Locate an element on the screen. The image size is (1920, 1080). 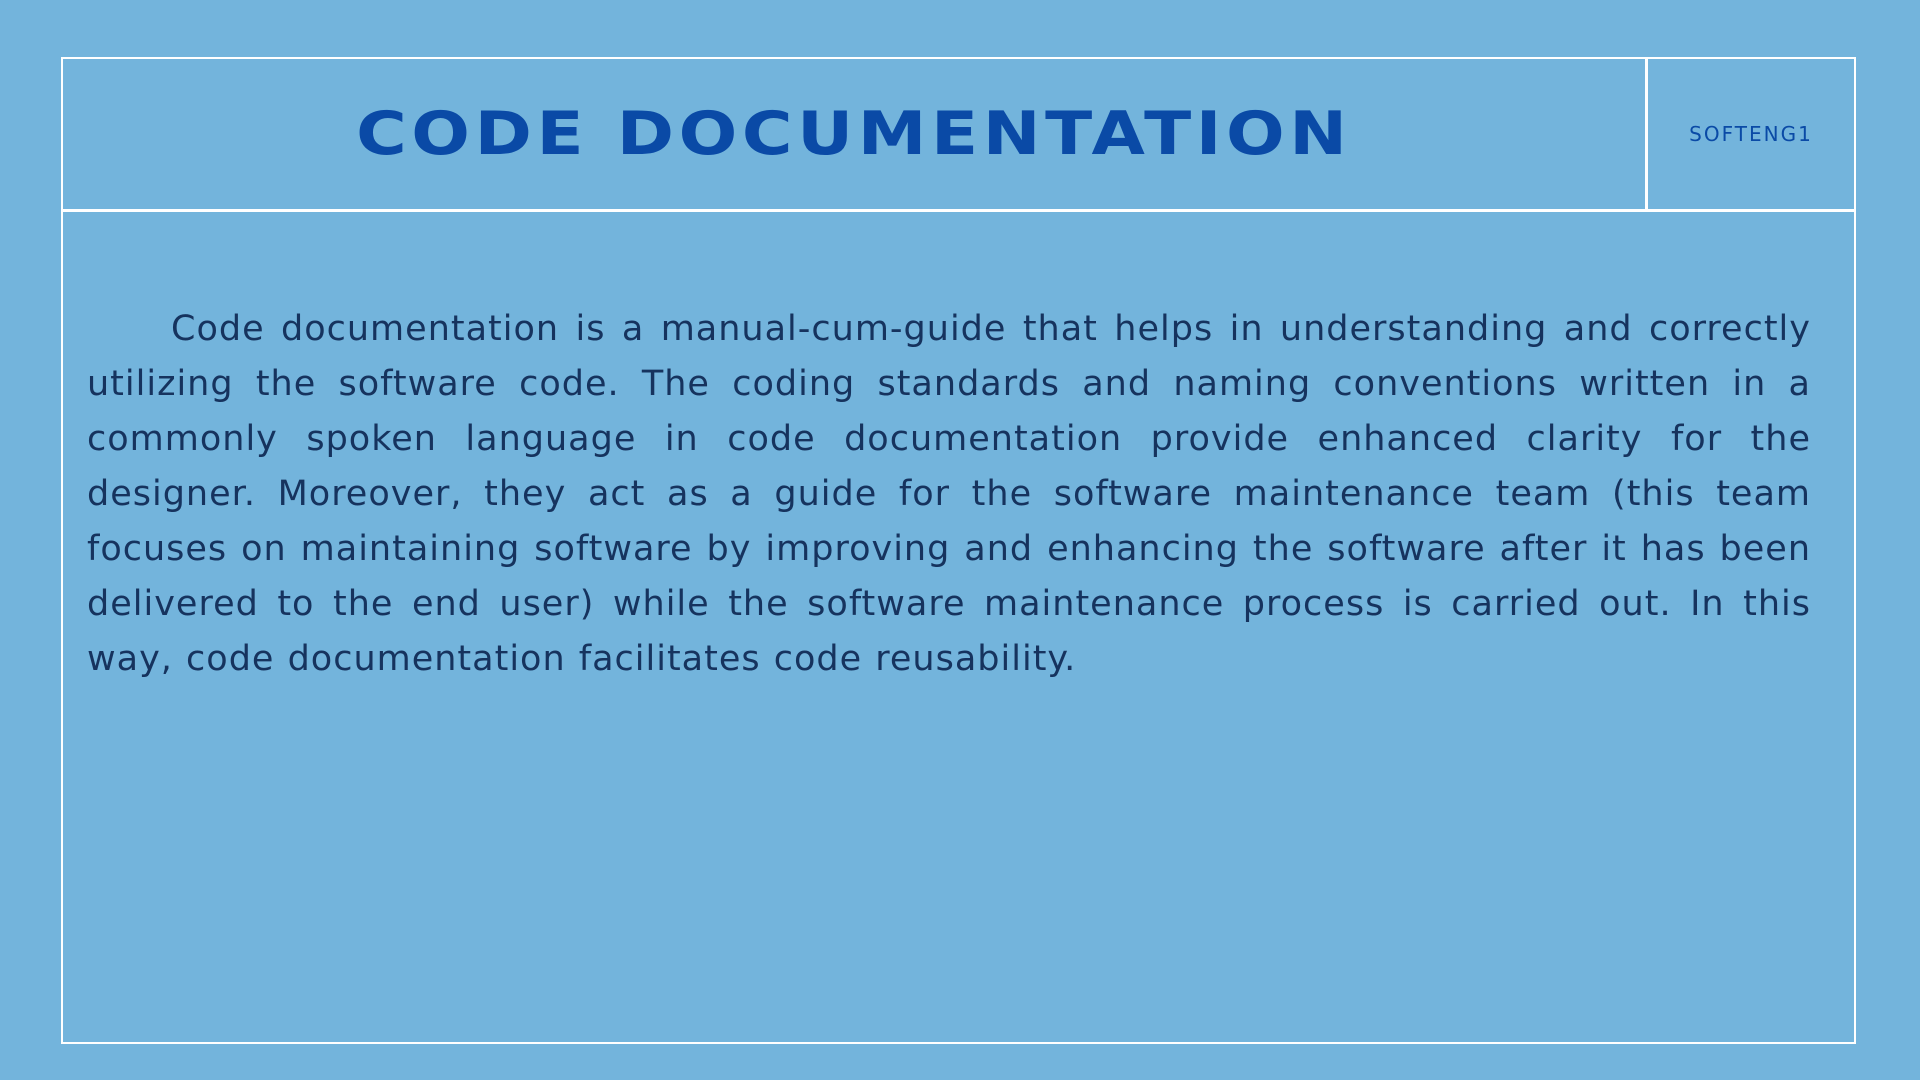
course-tag-cell: SOFTENG1 is located at coordinates (1751, 134).